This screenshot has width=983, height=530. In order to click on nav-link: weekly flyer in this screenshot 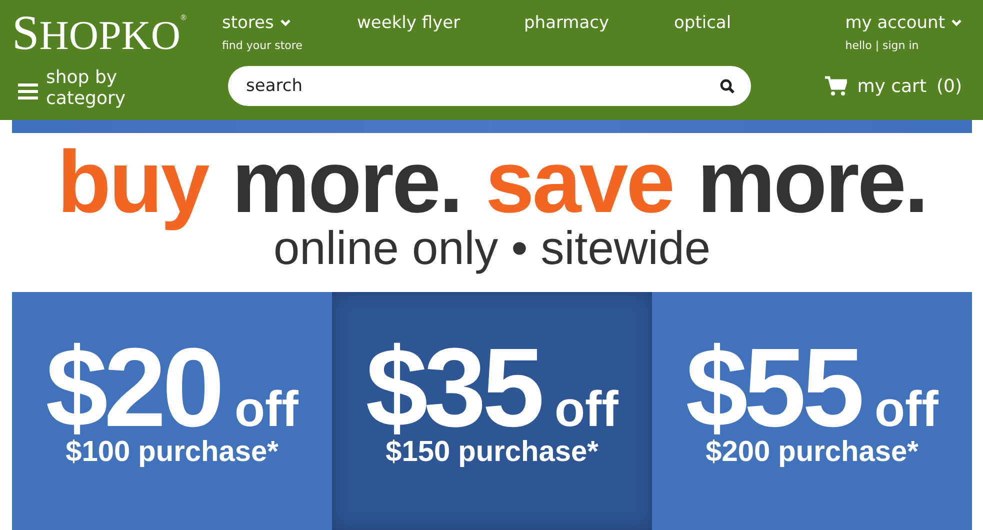, I will do `click(440, 23)`.